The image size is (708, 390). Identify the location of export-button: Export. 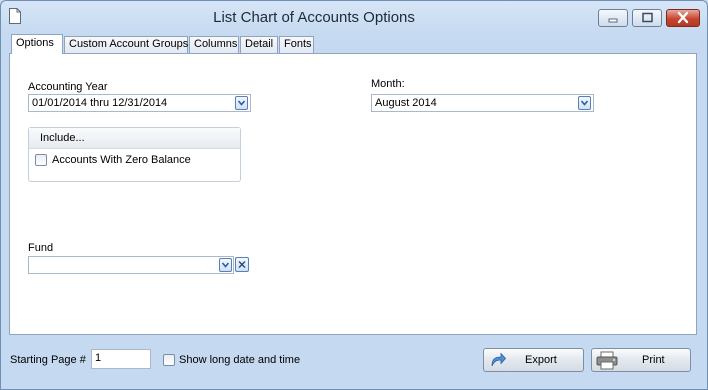
(533, 360).